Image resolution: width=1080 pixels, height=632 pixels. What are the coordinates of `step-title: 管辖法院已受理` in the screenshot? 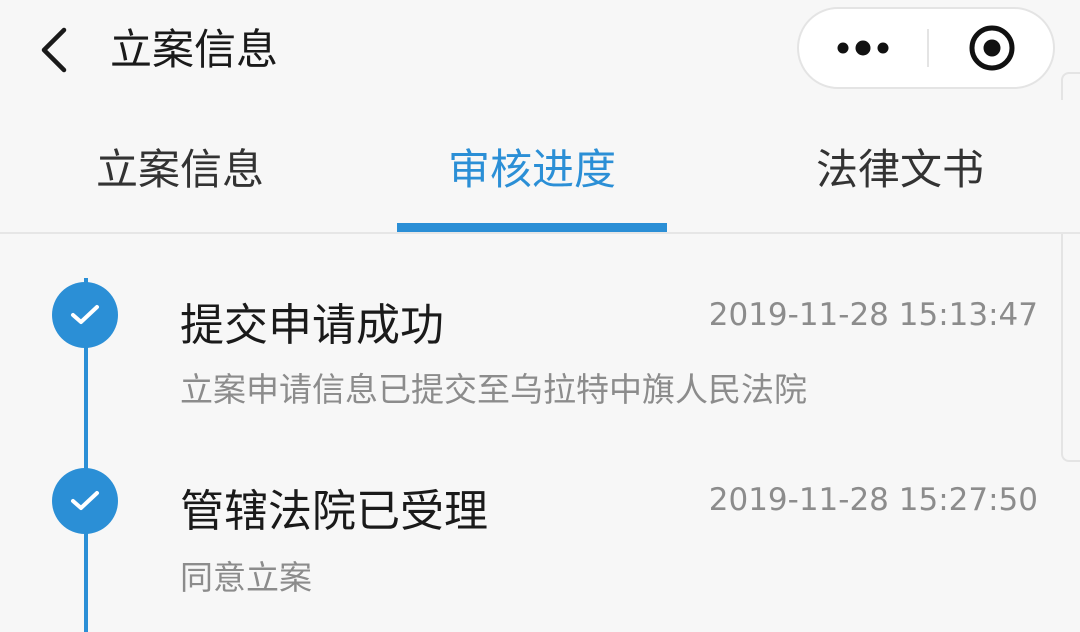 It's located at (334, 511).